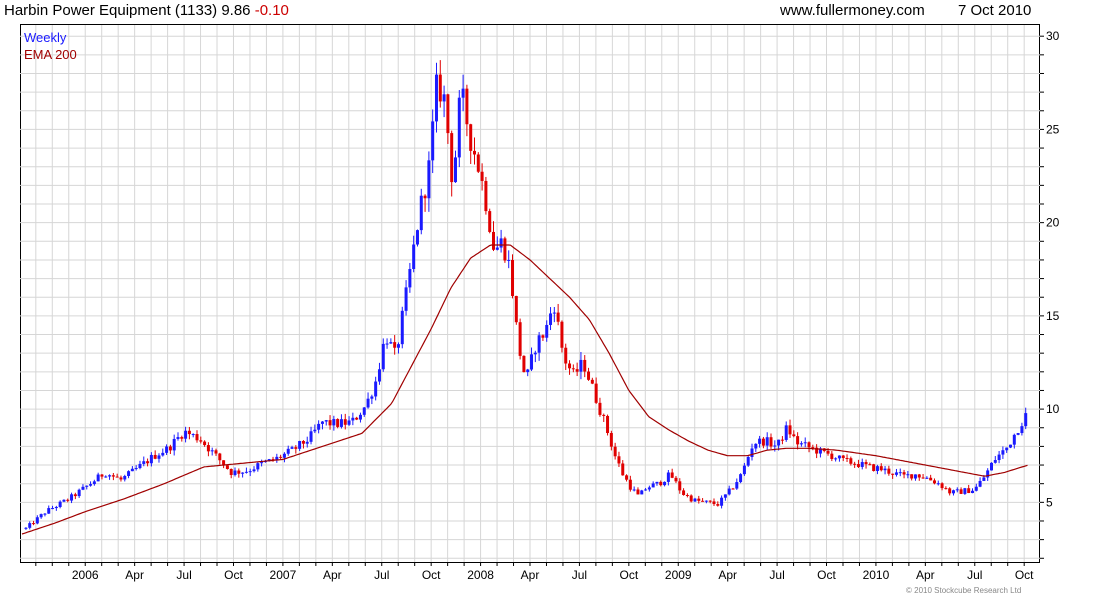 The width and height of the screenshot is (1100, 600). I want to click on y-tick-label: 30, so click(1053, 36).